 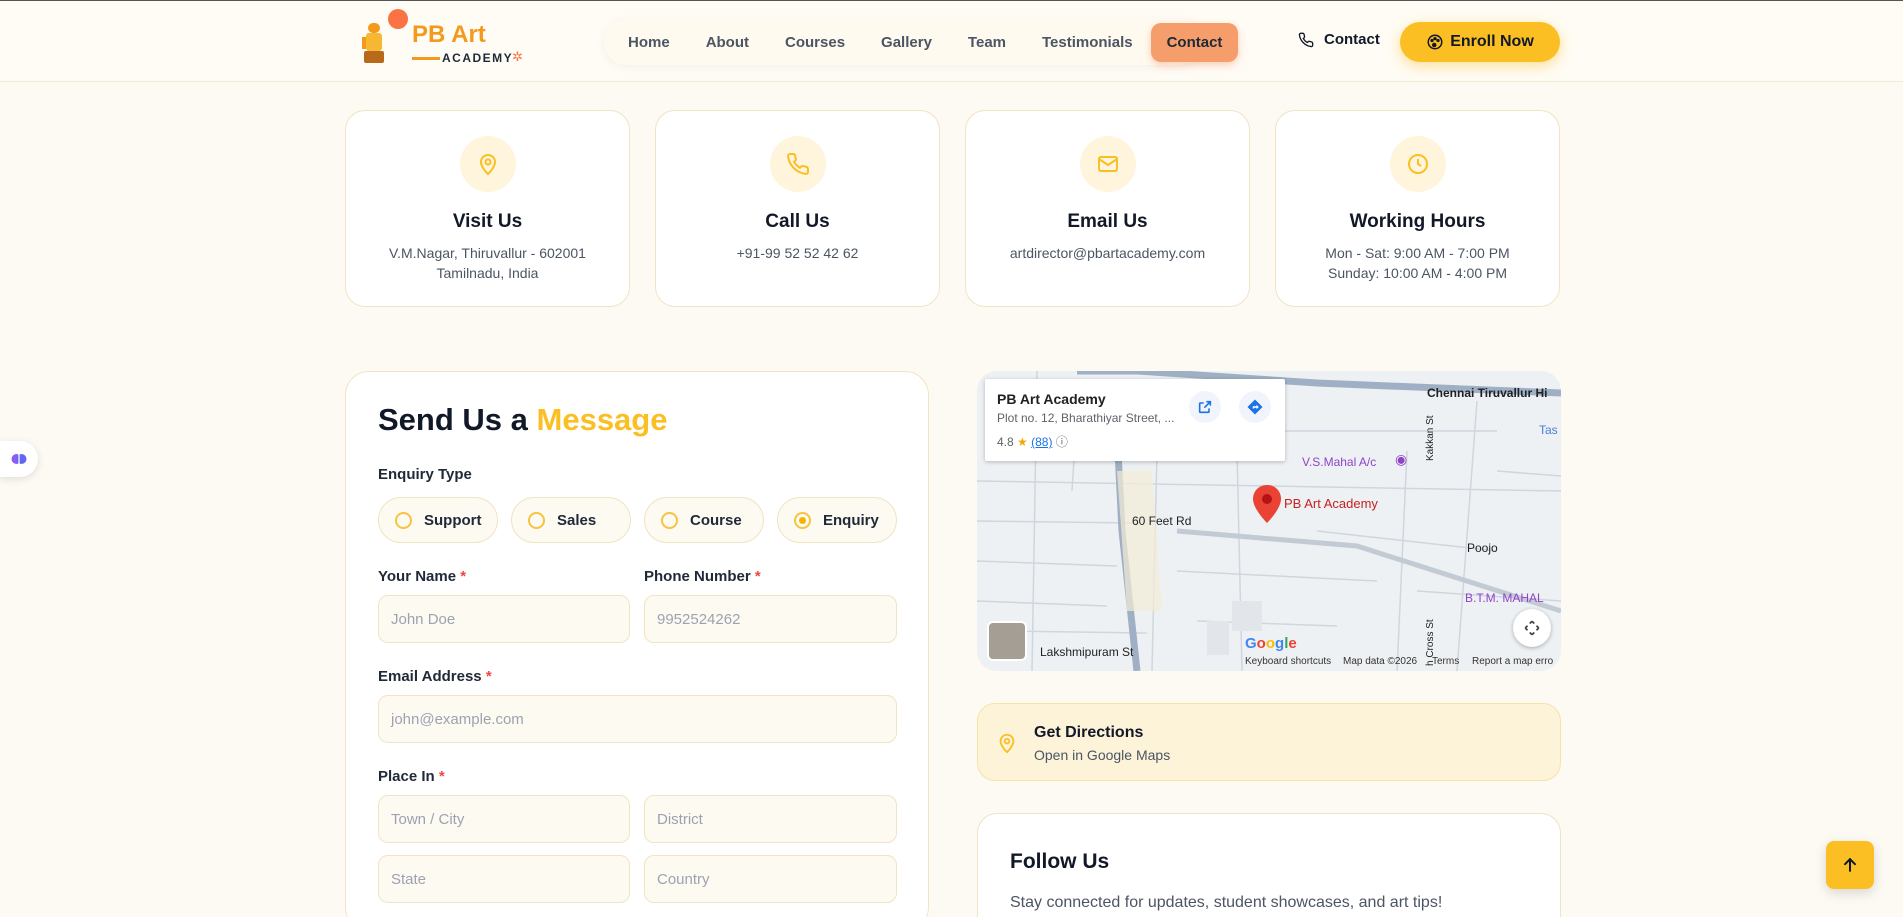 What do you see at coordinates (1352, 39) in the screenshot?
I see `header-contact-label: Contact` at bounding box center [1352, 39].